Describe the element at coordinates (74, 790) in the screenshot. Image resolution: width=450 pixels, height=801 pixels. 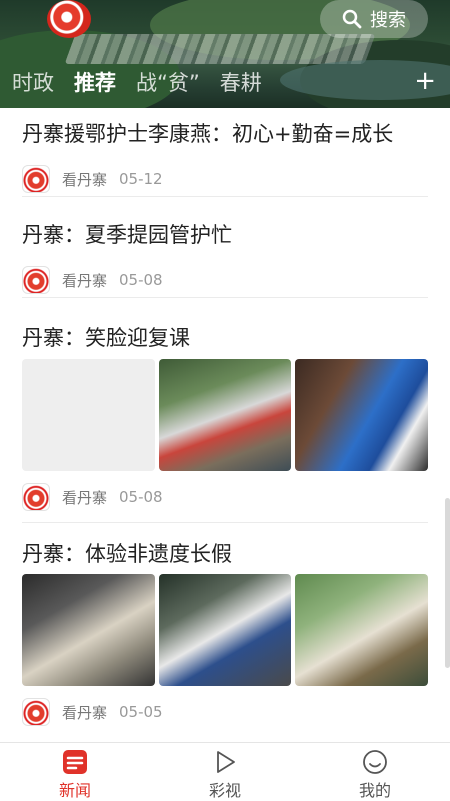
I see `nav-label: 新闻` at that location.